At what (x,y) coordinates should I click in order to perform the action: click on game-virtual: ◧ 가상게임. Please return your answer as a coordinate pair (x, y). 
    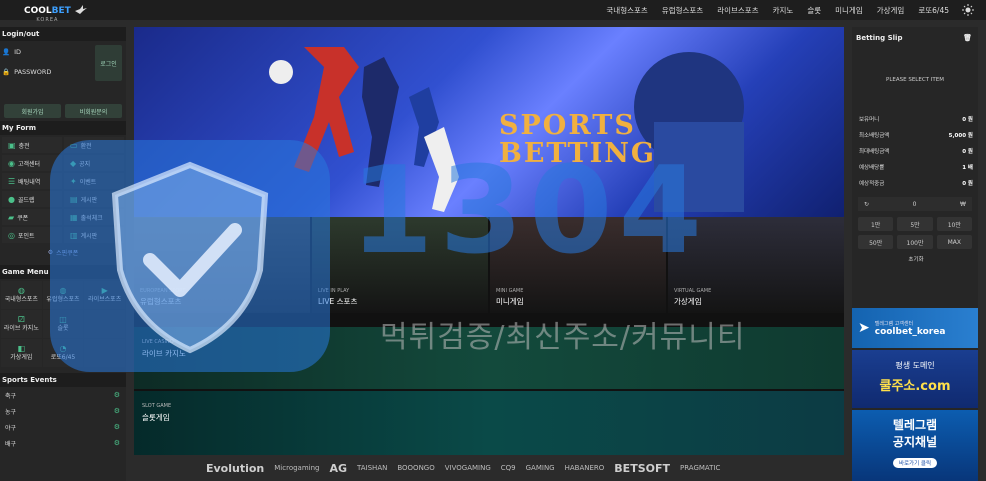
    Looking at the image, I should click on (21, 353).